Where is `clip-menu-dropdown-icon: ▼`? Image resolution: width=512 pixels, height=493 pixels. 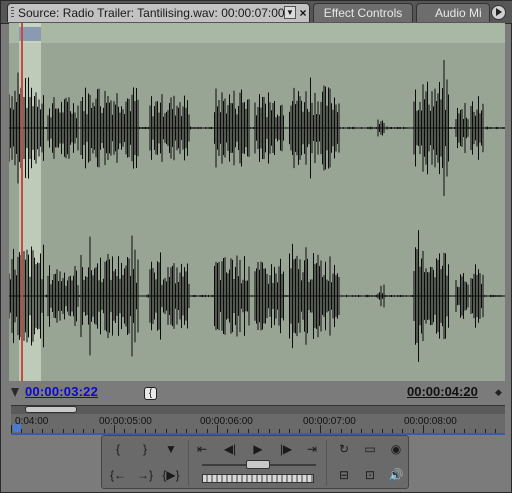
clip-menu-dropdown-icon: ▼ is located at coordinates (290, 12).